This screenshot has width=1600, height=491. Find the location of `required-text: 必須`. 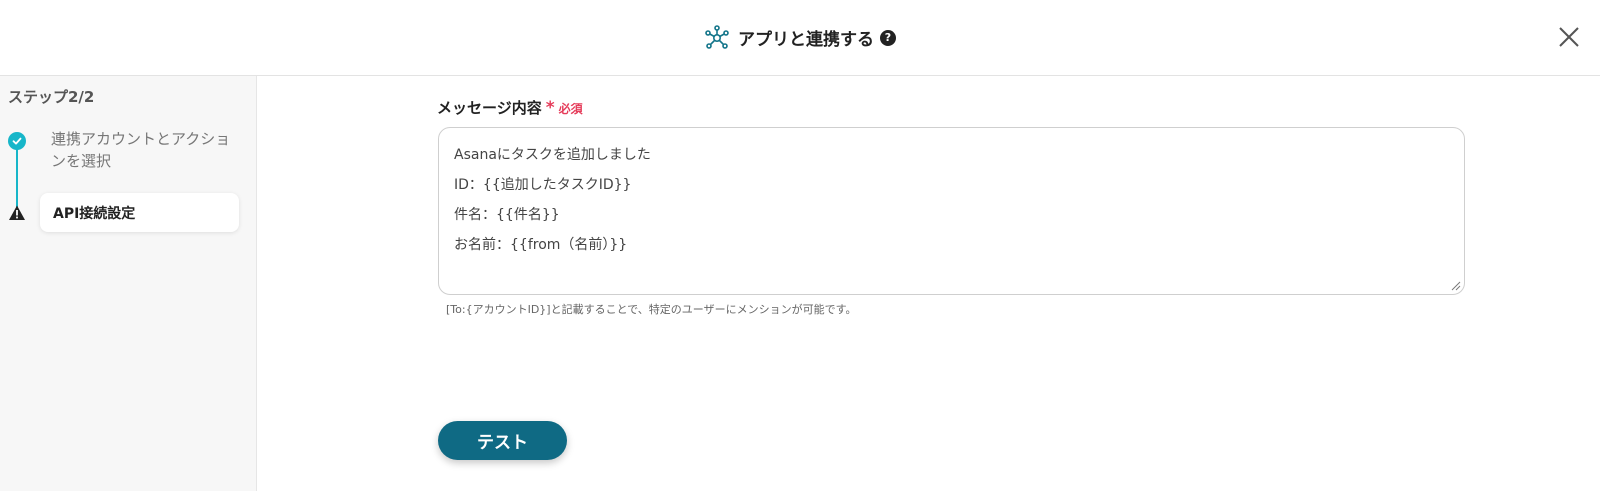

required-text: 必須 is located at coordinates (570, 109).